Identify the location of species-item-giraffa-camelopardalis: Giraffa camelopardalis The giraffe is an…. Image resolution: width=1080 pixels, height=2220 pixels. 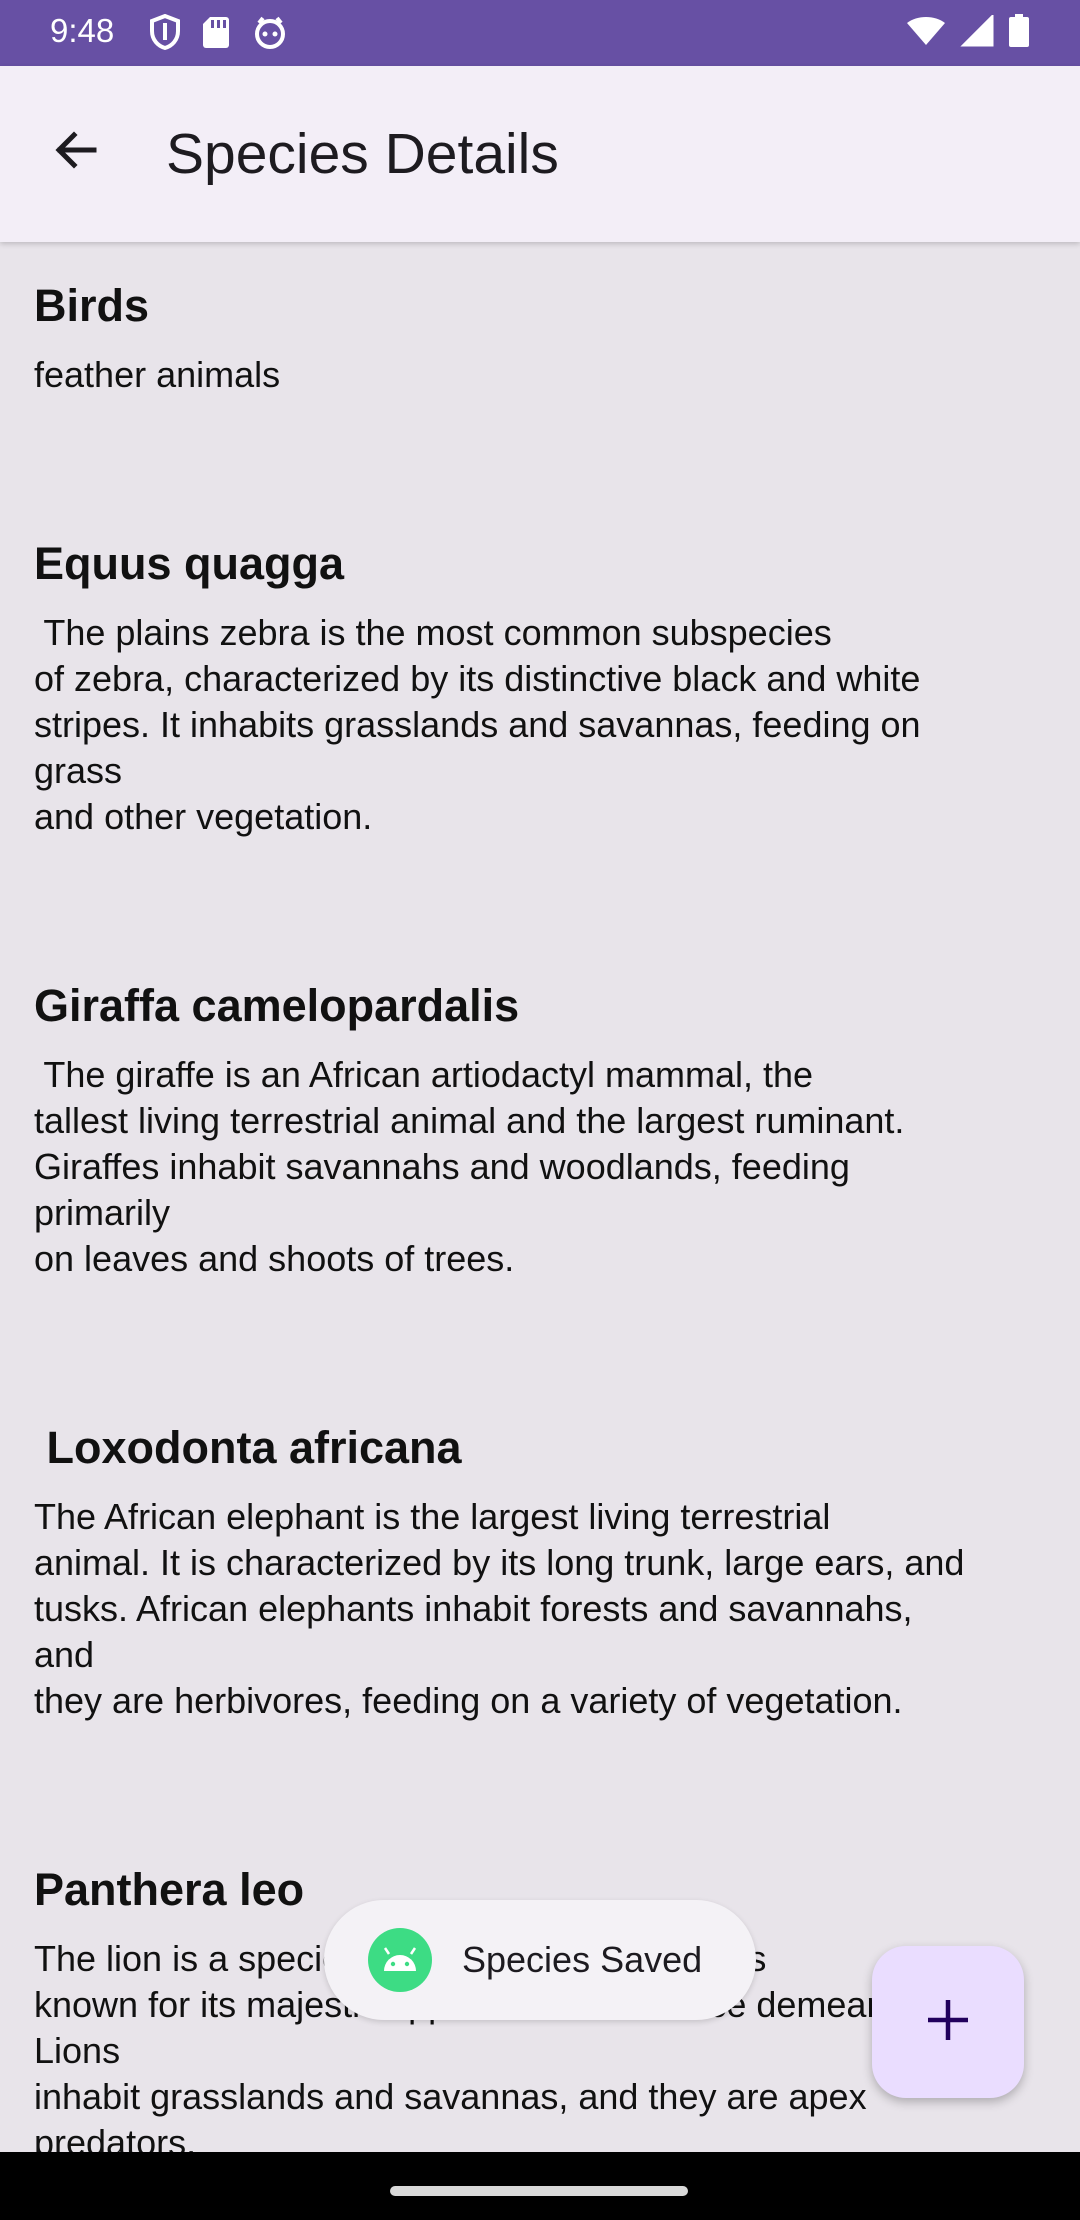
(540, 1130).